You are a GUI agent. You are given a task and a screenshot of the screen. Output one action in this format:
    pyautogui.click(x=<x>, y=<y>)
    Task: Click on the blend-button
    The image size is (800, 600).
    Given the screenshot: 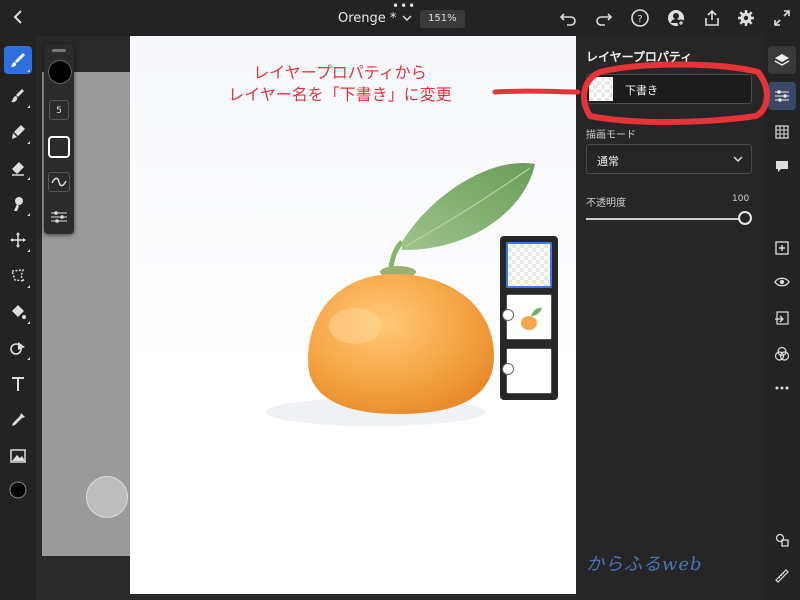 What is the action you would take?
    pyautogui.click(x=782, y=354)
    